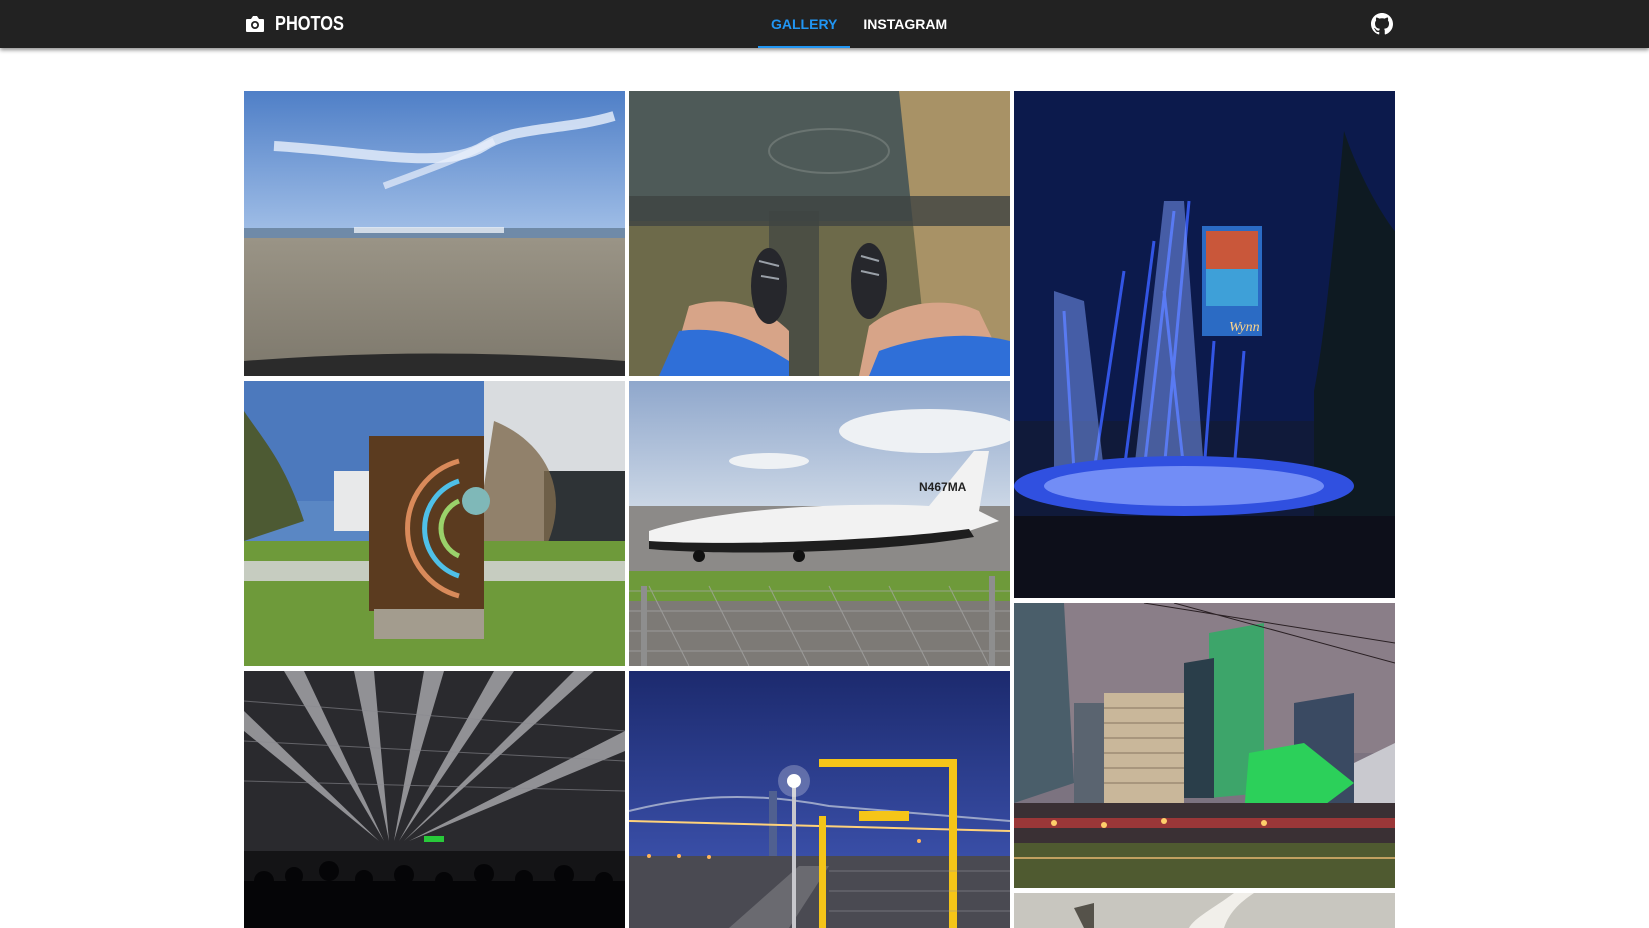  I want to click on photo-beach-sky, so click(434, 233).